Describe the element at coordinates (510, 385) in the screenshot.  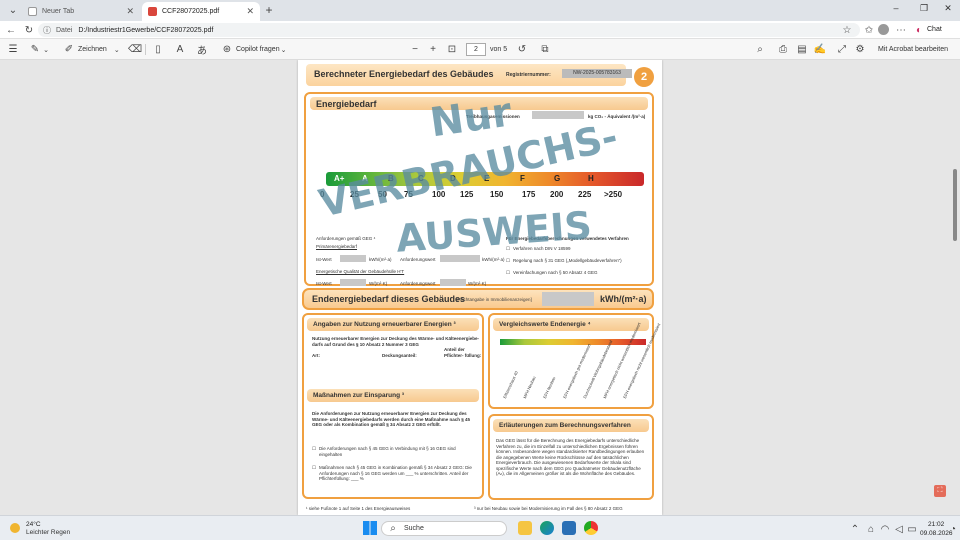
I see `comparison-item: Effizienzhaus 40` at that location.